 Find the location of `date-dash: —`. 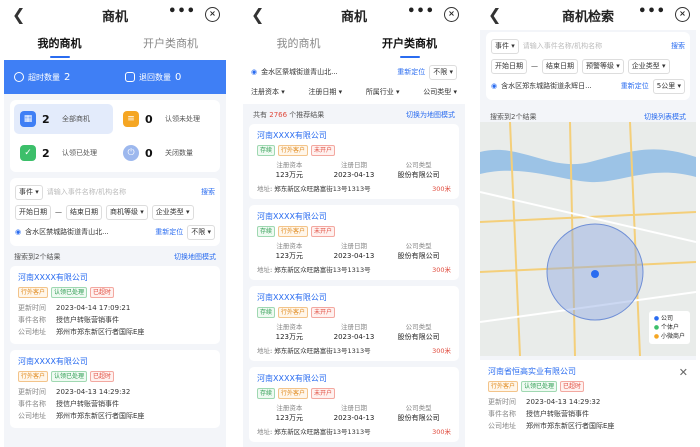

date-dash: — is located at coordinates (534, 66).